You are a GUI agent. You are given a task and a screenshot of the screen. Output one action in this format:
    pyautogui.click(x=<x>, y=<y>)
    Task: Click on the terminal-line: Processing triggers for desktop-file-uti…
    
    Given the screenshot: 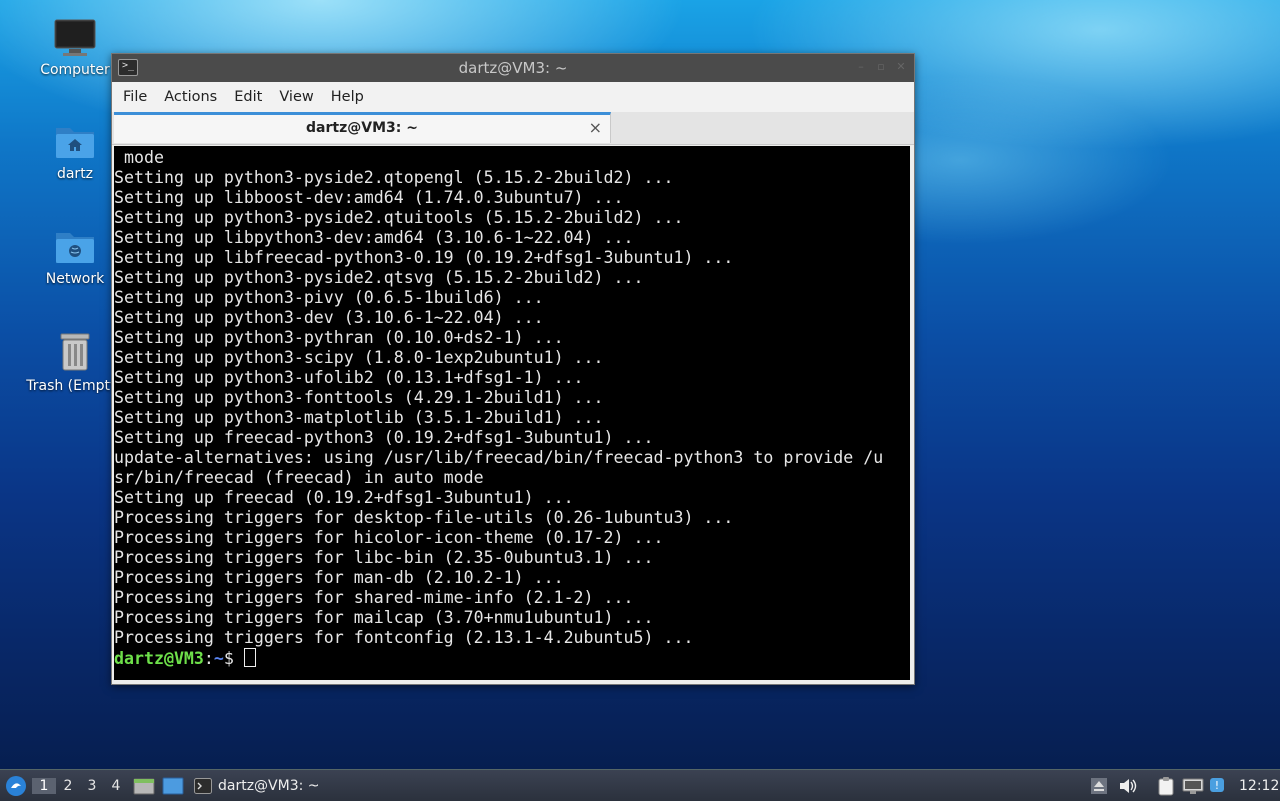 What is the action you would take?
    pyautogui.click(x=424, y=517)
    